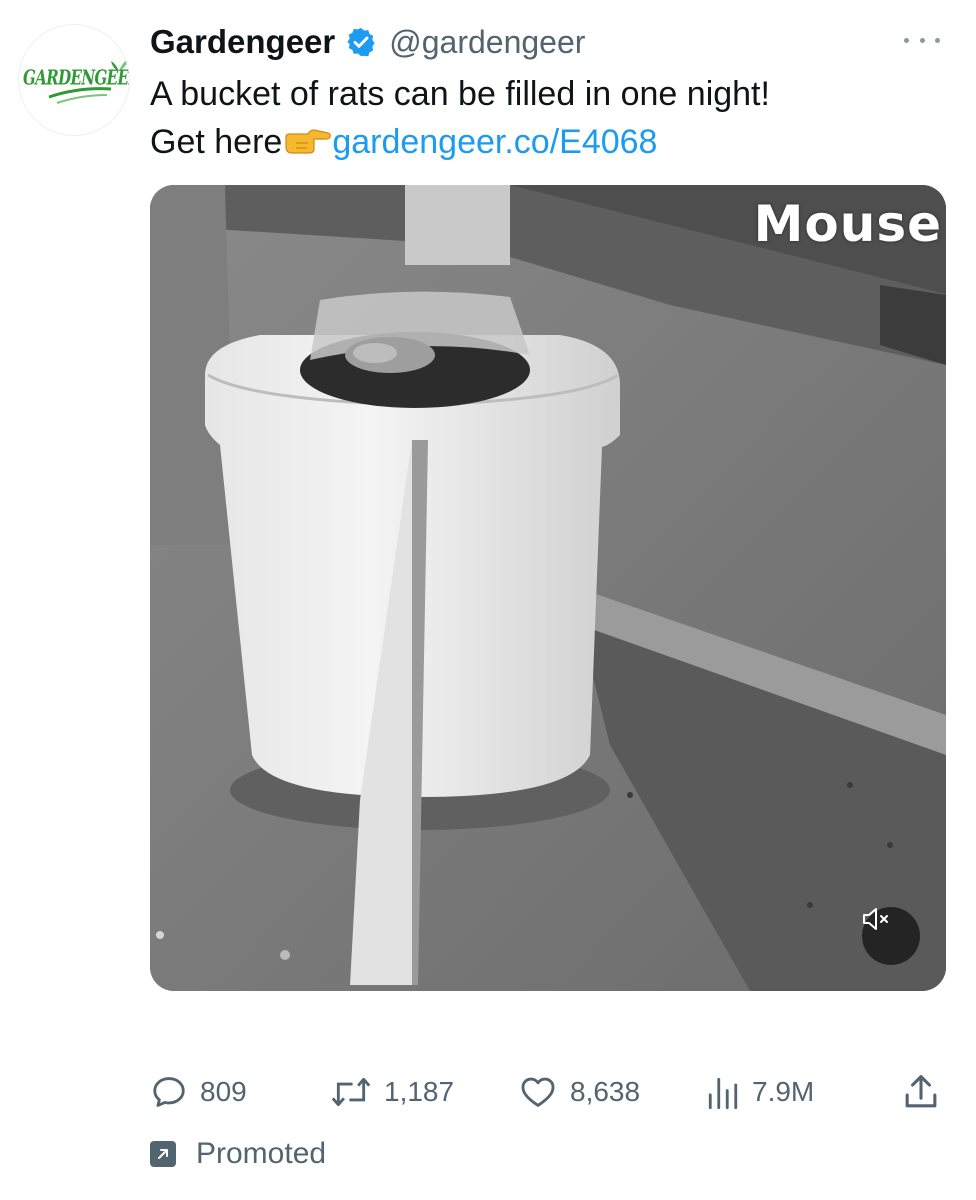 The width and height of the screenshot is (976, 1200). I want to click on like-button: 8,638, so click(579, 1092).